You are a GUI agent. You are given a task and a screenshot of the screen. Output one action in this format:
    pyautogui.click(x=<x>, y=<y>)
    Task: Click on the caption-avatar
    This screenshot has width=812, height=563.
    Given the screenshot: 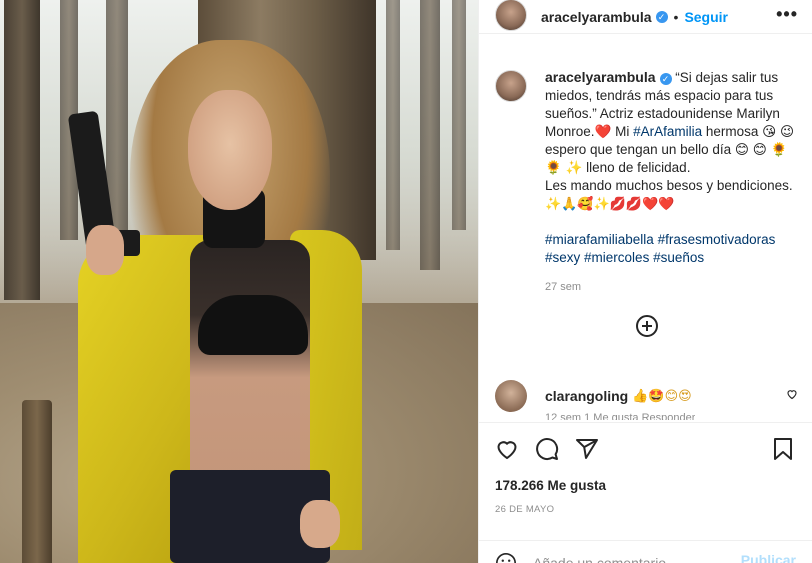 What is the action you would take?
    pyautogui.click(x=511, y=86)
    